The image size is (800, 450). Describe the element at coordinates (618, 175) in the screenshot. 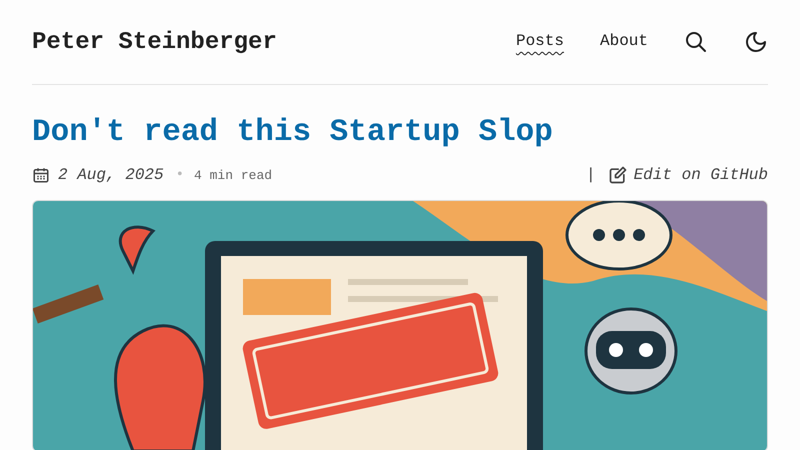

I see `pencil-icon` at that location.